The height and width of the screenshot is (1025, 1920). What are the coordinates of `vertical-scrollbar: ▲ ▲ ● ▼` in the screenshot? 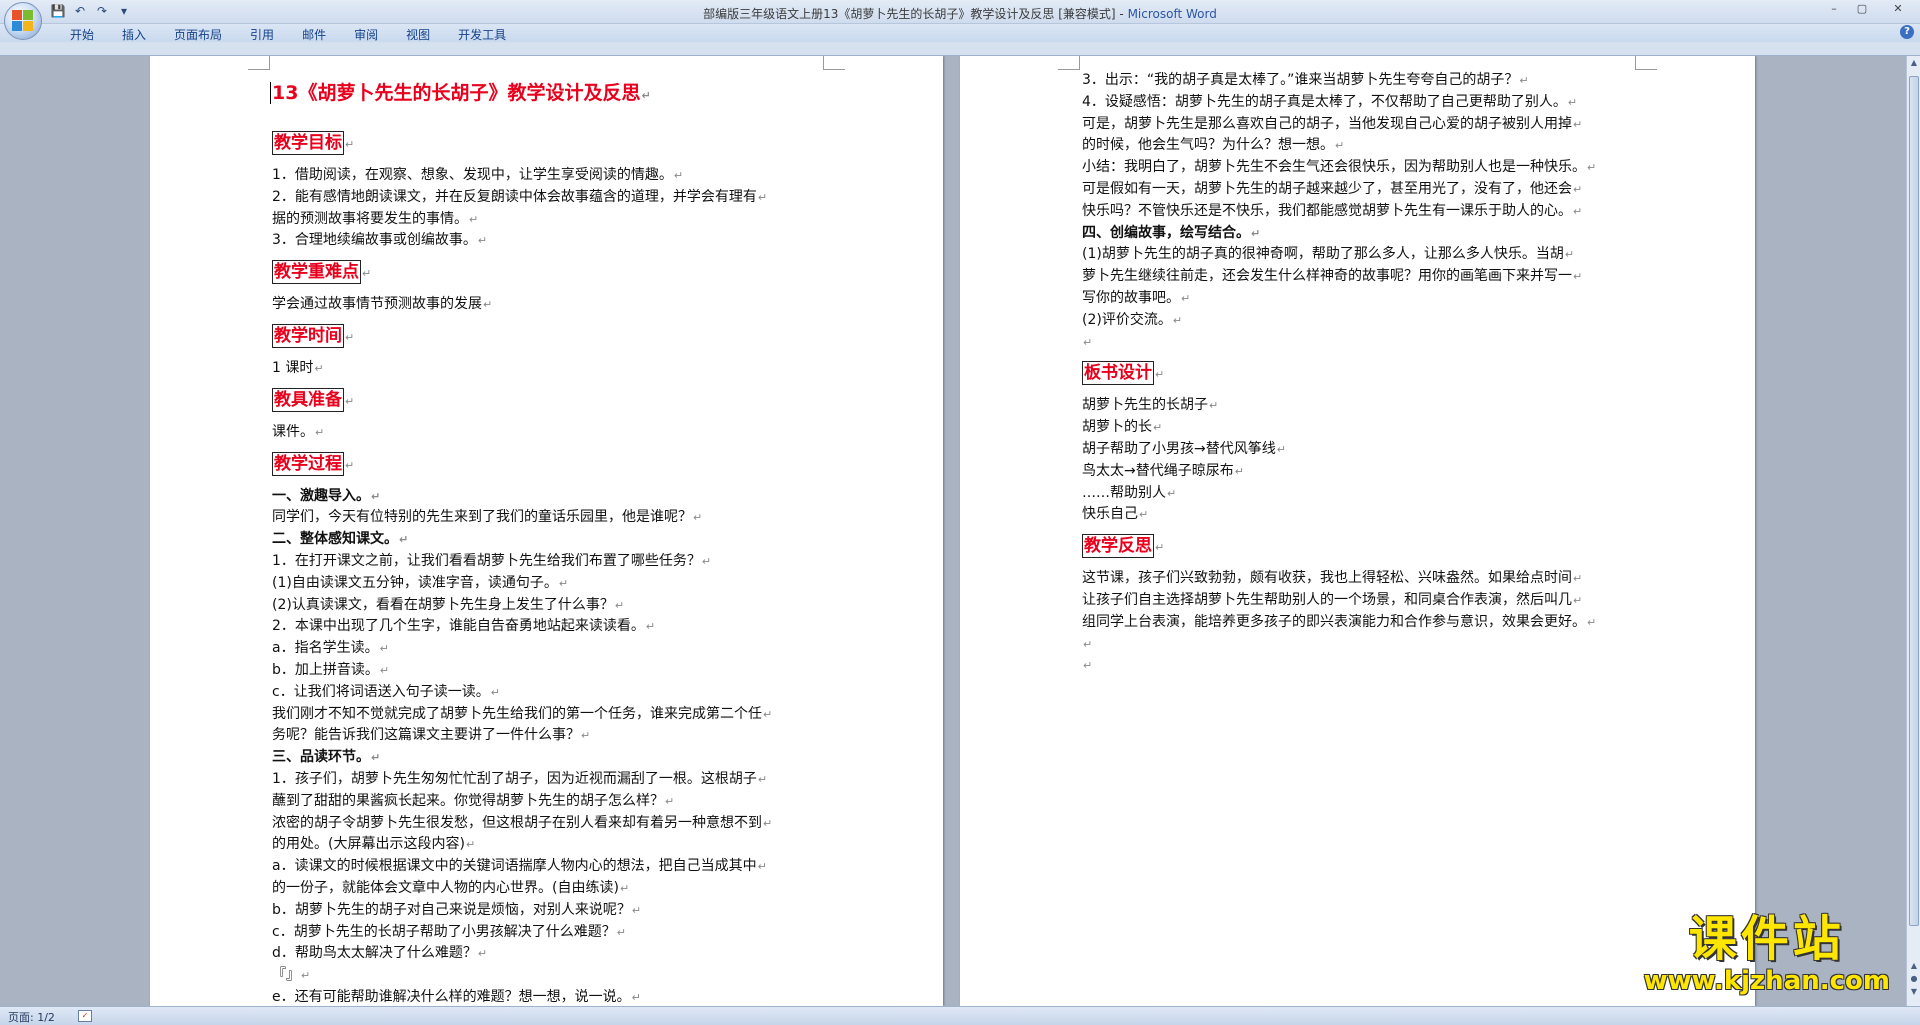 It's located at (1913, 531).